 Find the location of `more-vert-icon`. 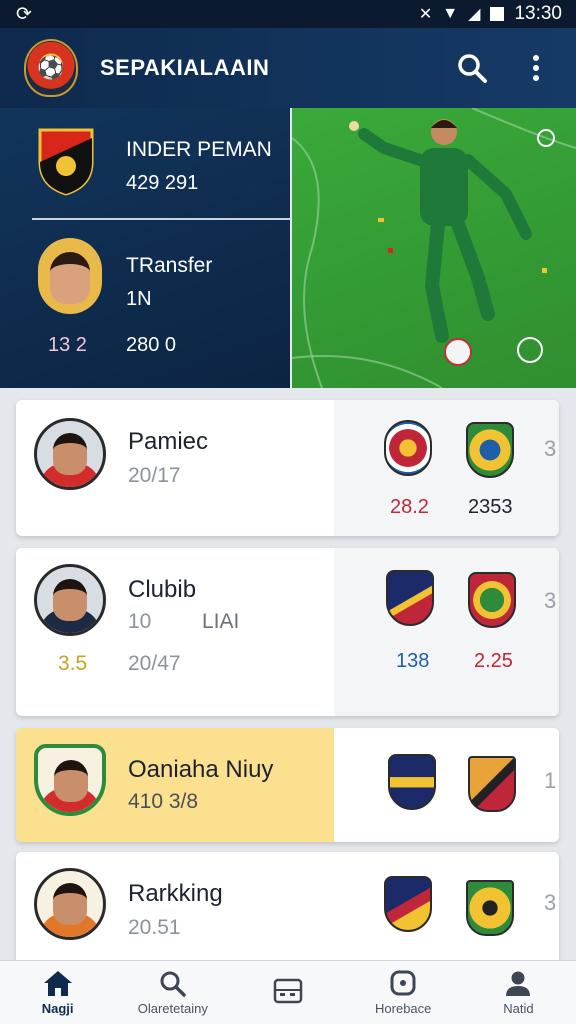

more-vert-icon is located at coordinates (536, 68).